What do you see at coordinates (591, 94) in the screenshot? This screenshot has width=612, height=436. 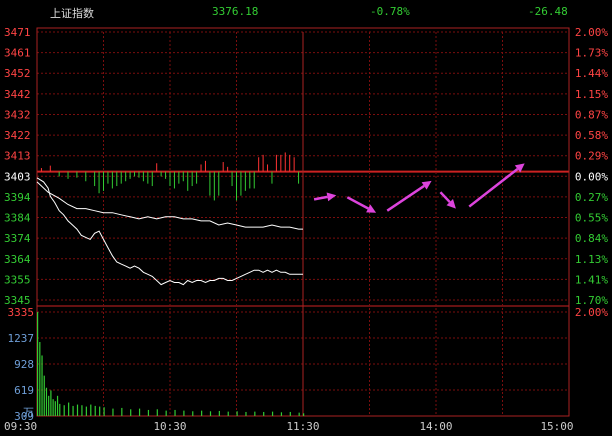 I see `percent-tick-label: 1.15%` at bounding box center [591, 94].